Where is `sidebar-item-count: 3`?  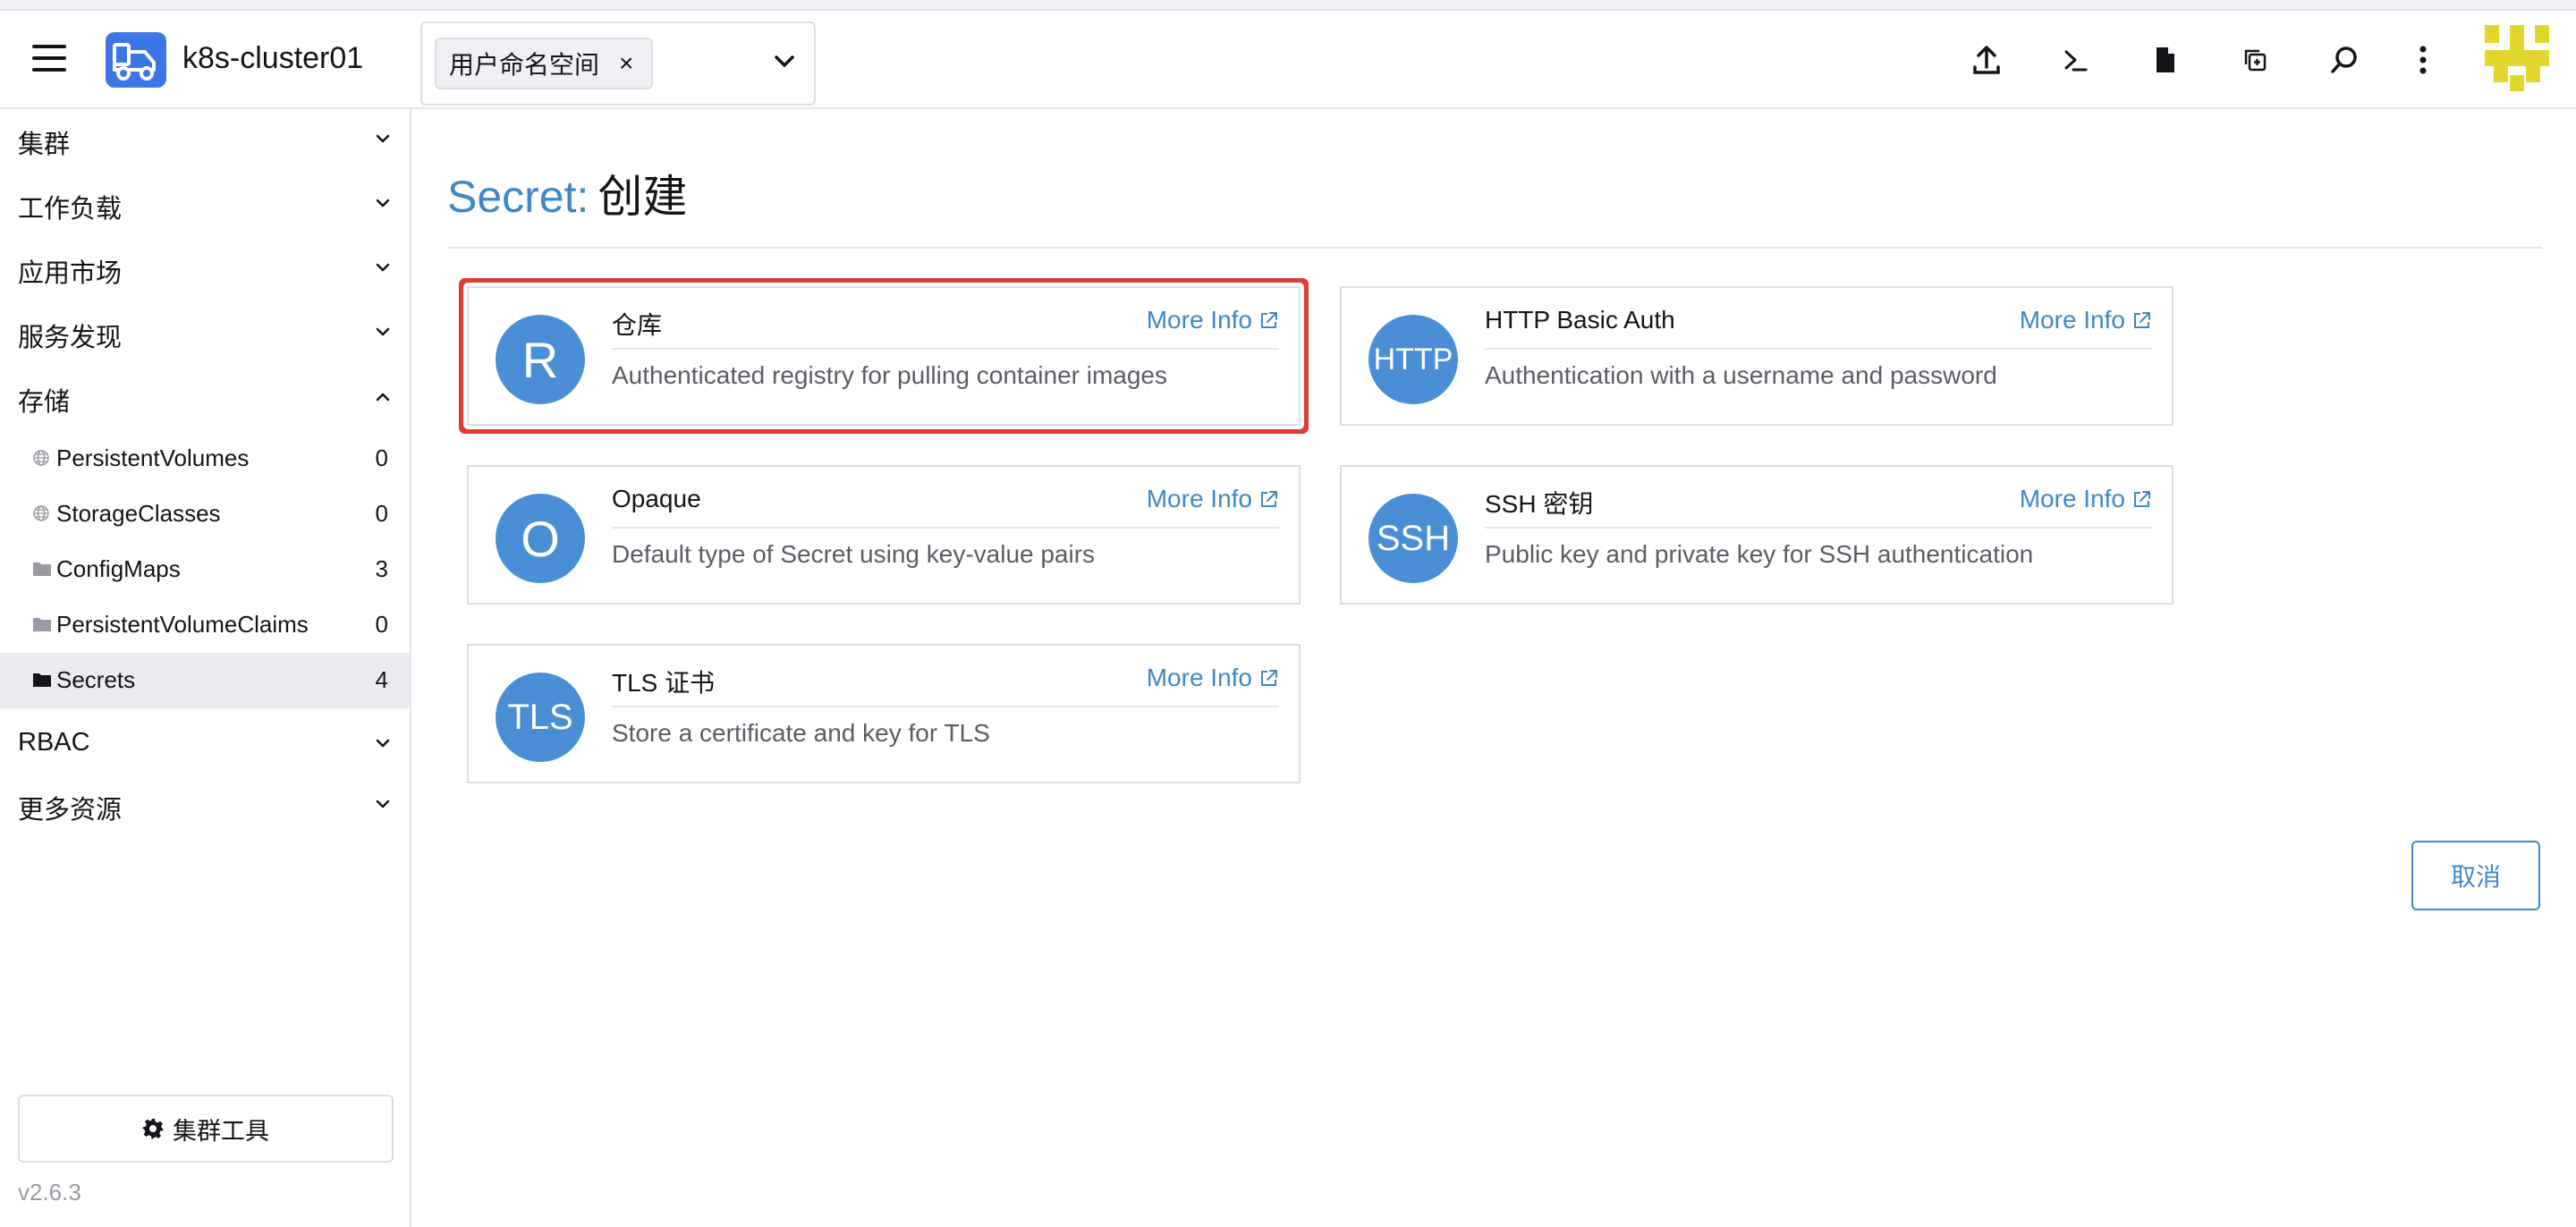 sidebar-item-count: 3 is located at coordinates (381, 568).